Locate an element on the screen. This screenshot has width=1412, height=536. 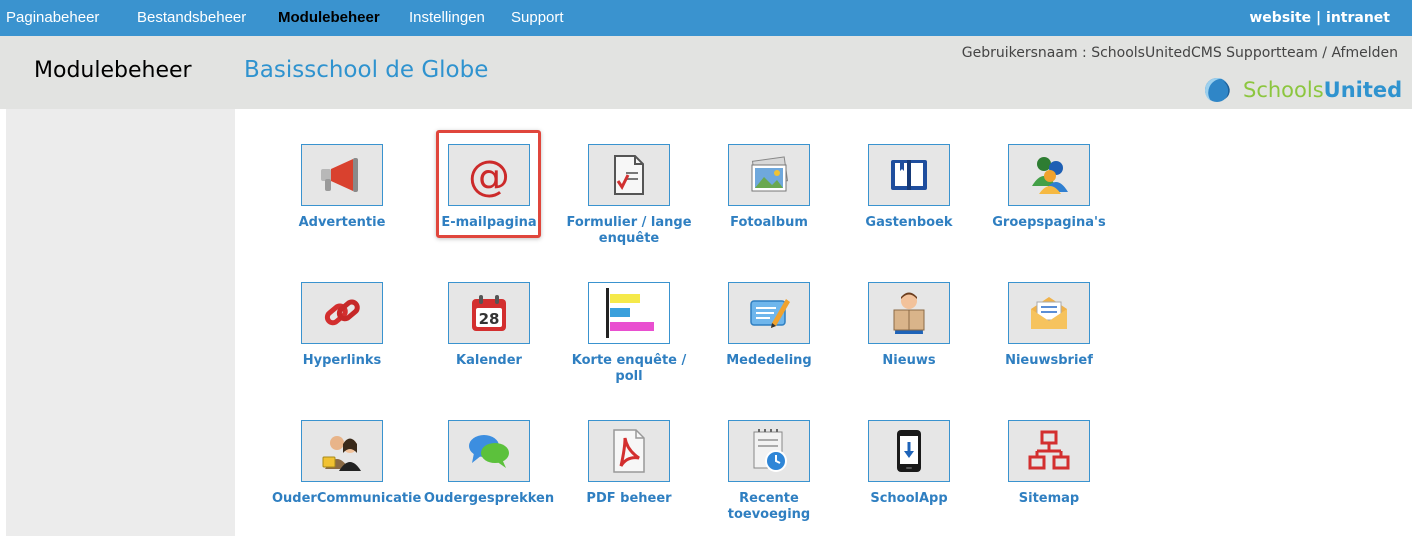
module-icon-box: 28 is located at coordinates (489, 313).